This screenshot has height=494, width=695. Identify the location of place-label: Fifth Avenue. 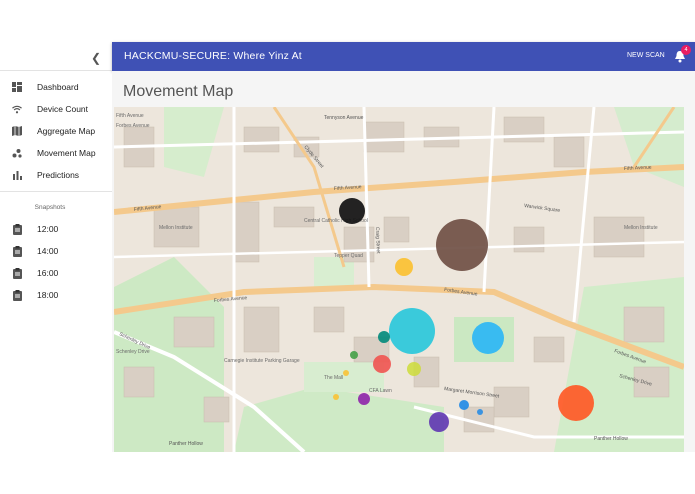
(130, 116).